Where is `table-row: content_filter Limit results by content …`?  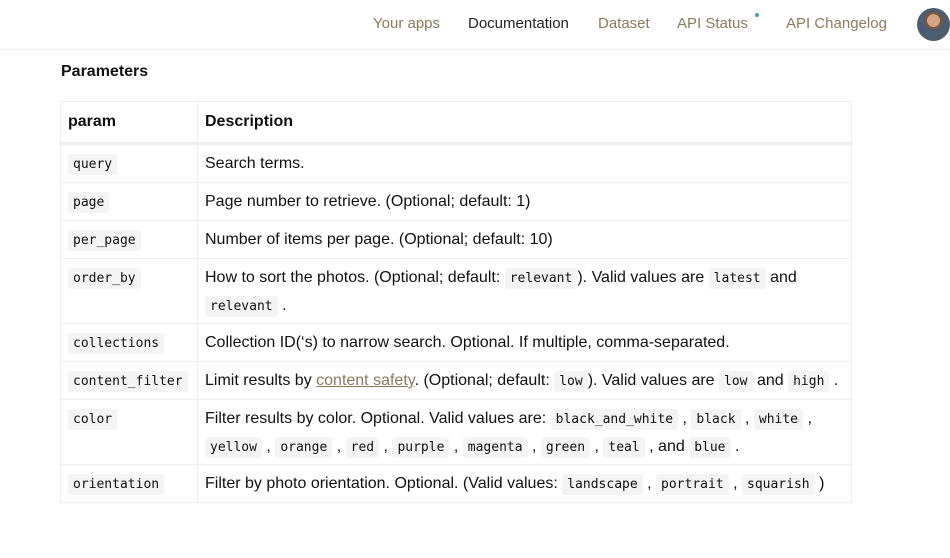 table-row: content_filter Limit results by content … is located at coordinates (456, 380).